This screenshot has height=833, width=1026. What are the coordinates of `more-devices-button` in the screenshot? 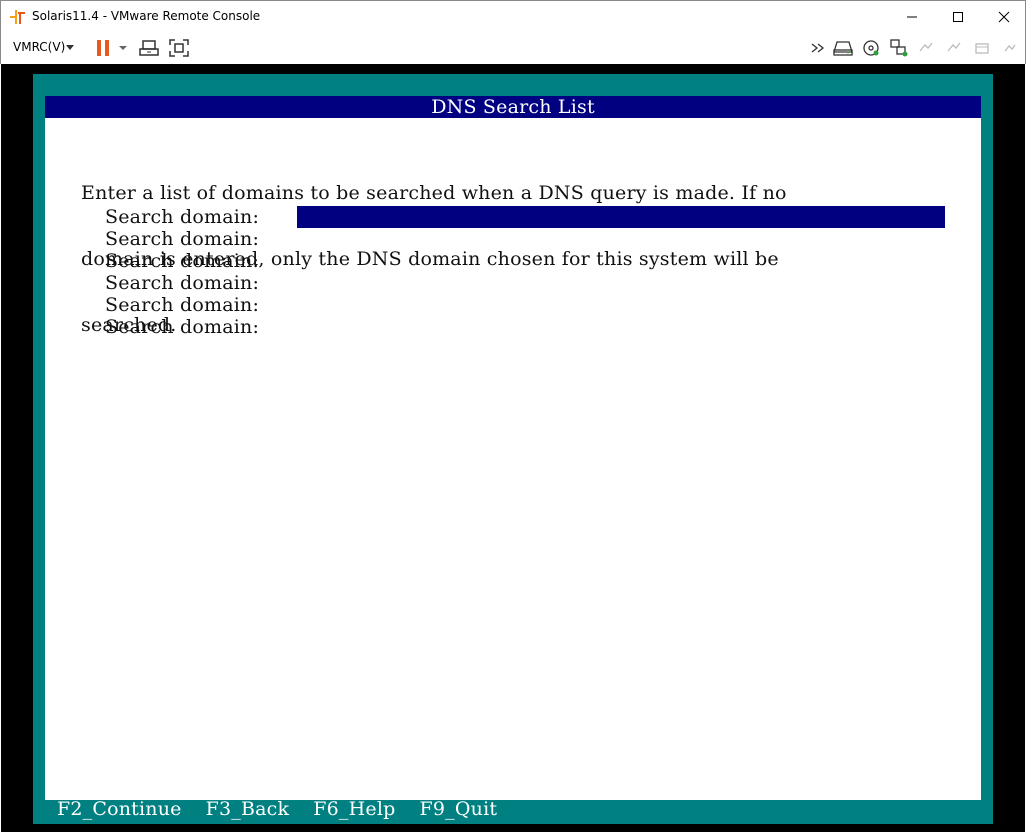 It's located at (1010, 48).